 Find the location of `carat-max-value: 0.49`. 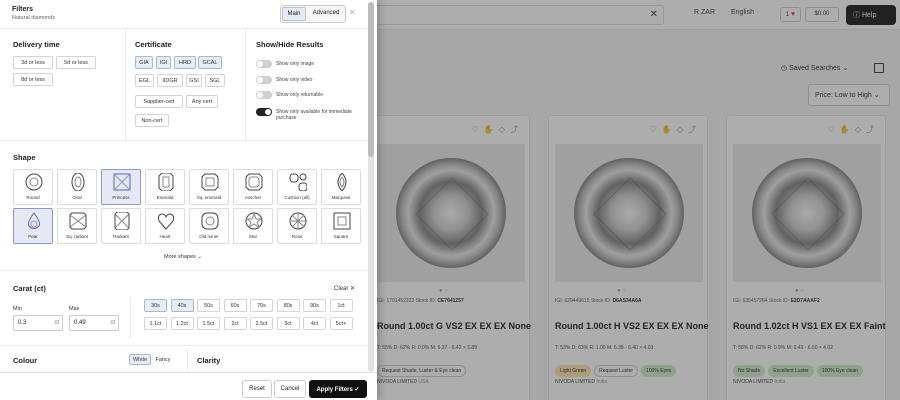

carat-max-value: 0.49 is located at coordinates (80, 323).